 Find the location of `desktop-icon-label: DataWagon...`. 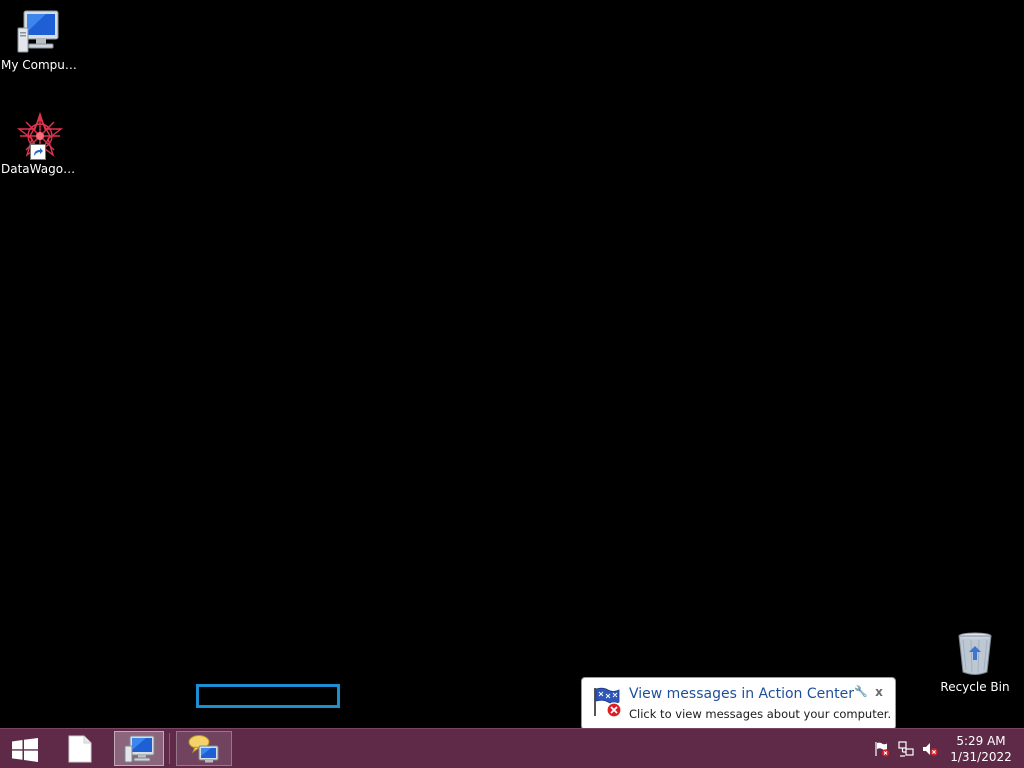

desktop-icon-label: DataWagon... is located at coordinates (40, 169).